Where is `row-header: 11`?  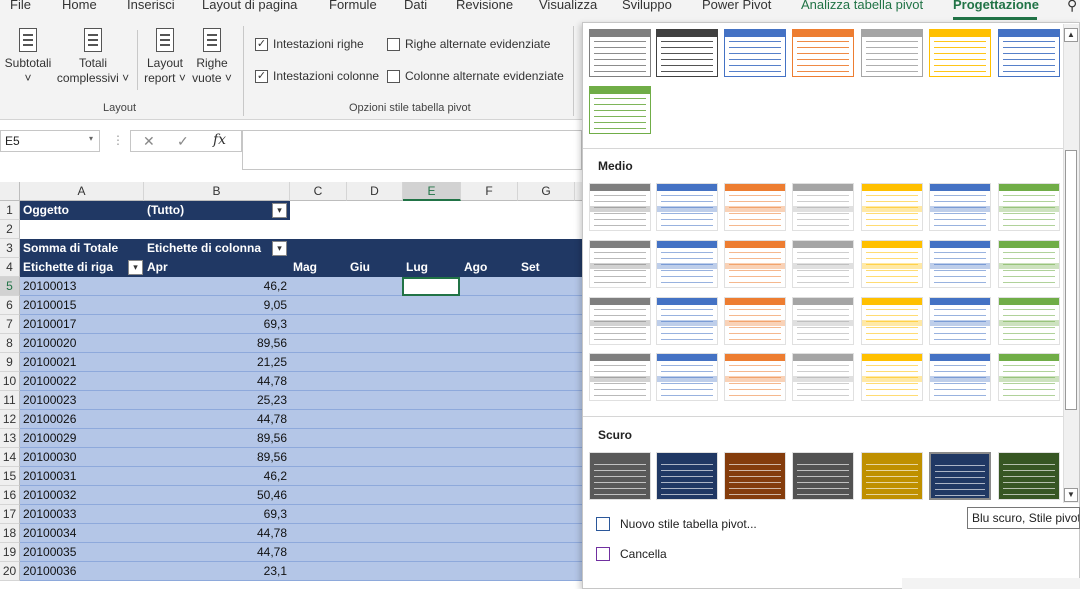
row-header: 11 is located at coordinates (10, 400).